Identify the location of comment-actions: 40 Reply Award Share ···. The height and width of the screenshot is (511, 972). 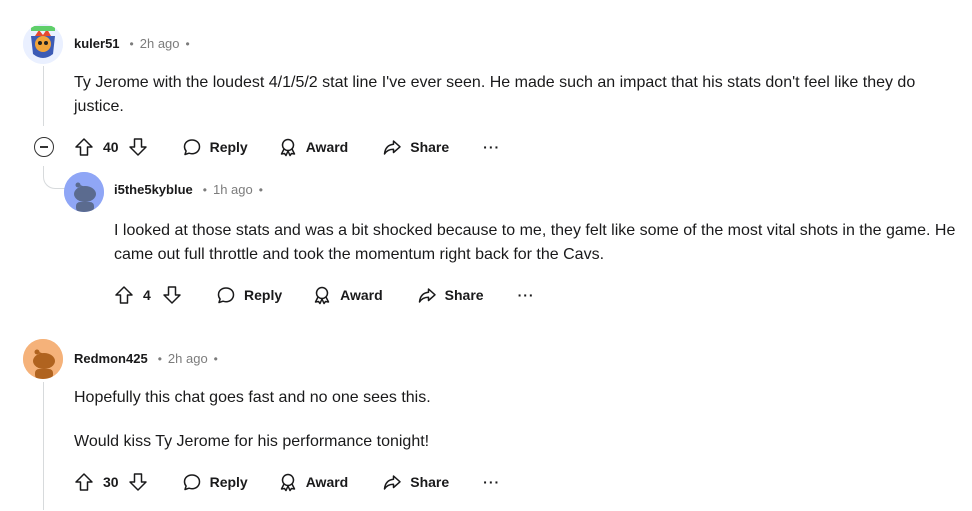
(287, 147).